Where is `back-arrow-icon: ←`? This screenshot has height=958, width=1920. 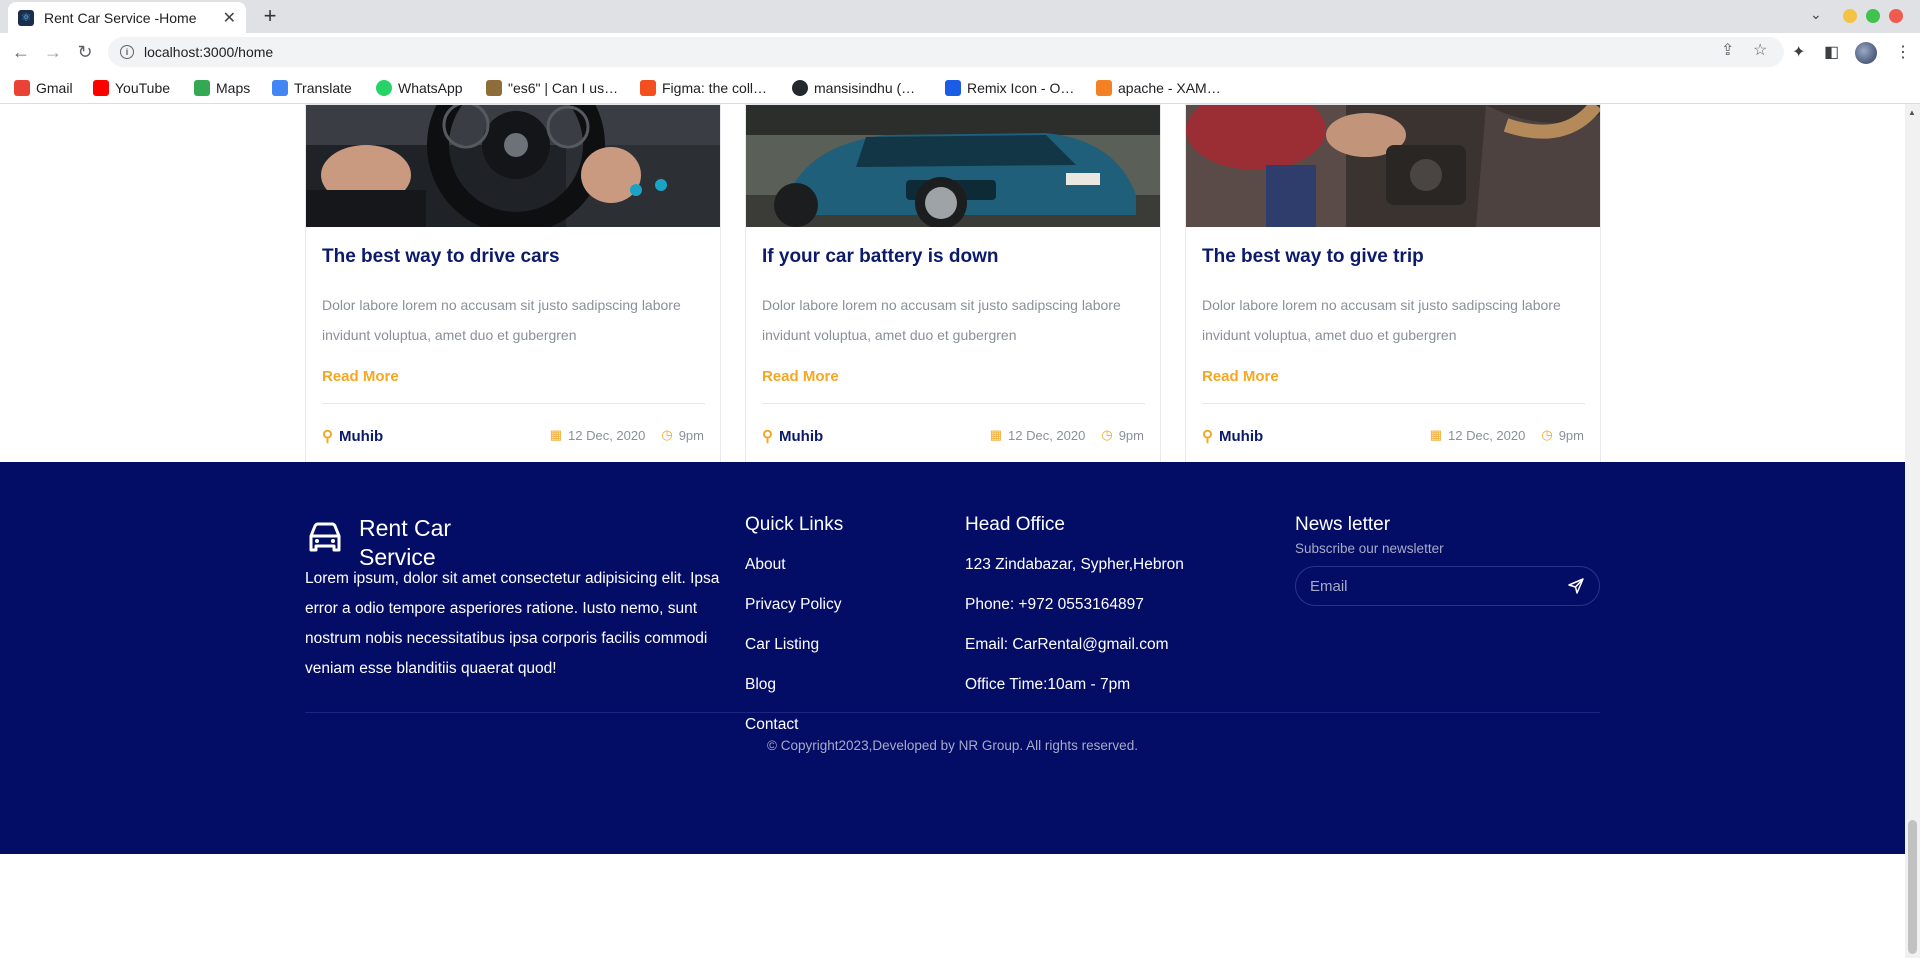 back-arrow-icon: ← is located at coordinates (21, 52).